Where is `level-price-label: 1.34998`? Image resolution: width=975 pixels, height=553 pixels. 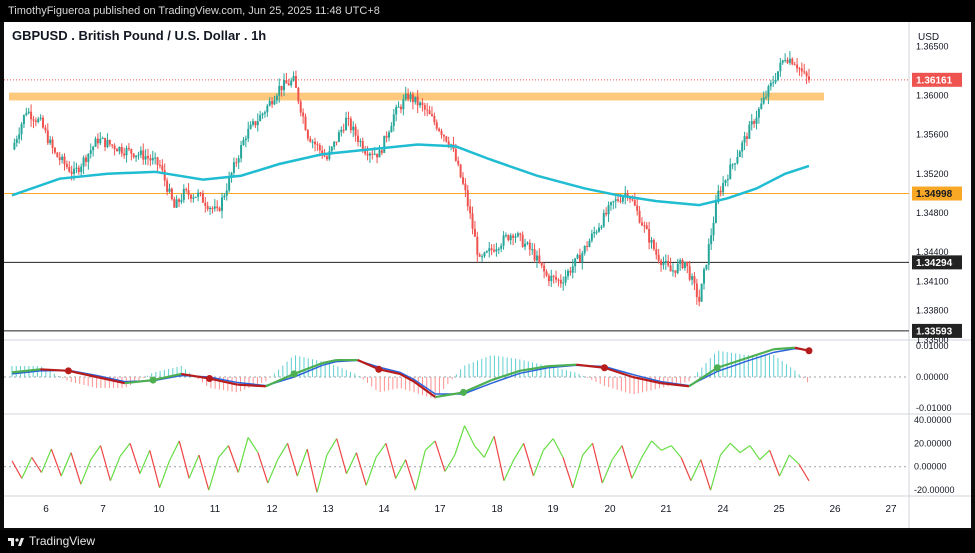
level-price-label: 1.34998 is located at coordinates (934, 194).